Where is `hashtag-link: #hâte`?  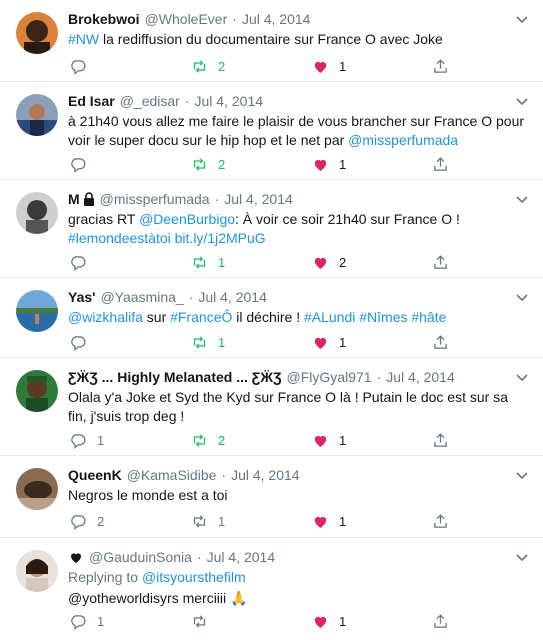
hashtag-link: #hâte is located at coordinates (428, 317).